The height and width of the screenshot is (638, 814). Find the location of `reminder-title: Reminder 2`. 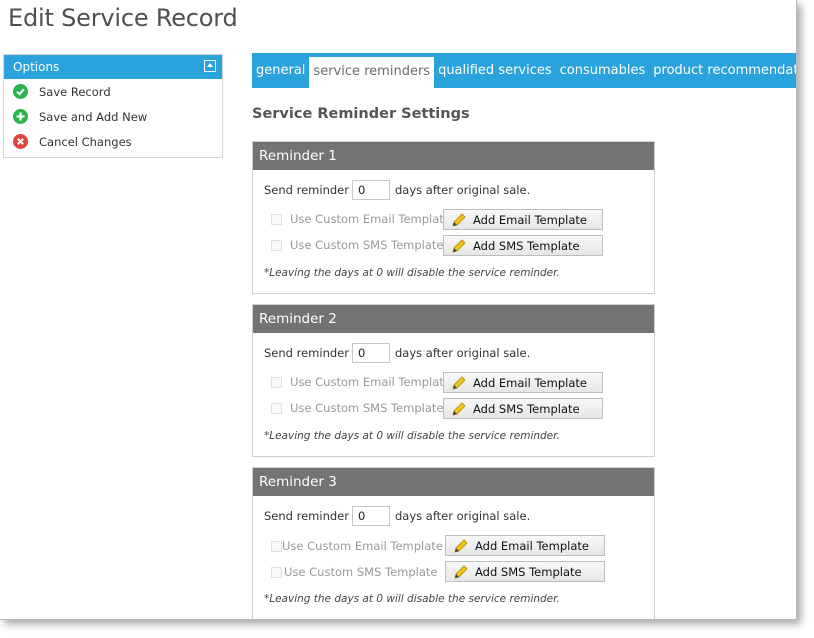

reminder-title: Reminder 2 is located at coordinates (453, 319).